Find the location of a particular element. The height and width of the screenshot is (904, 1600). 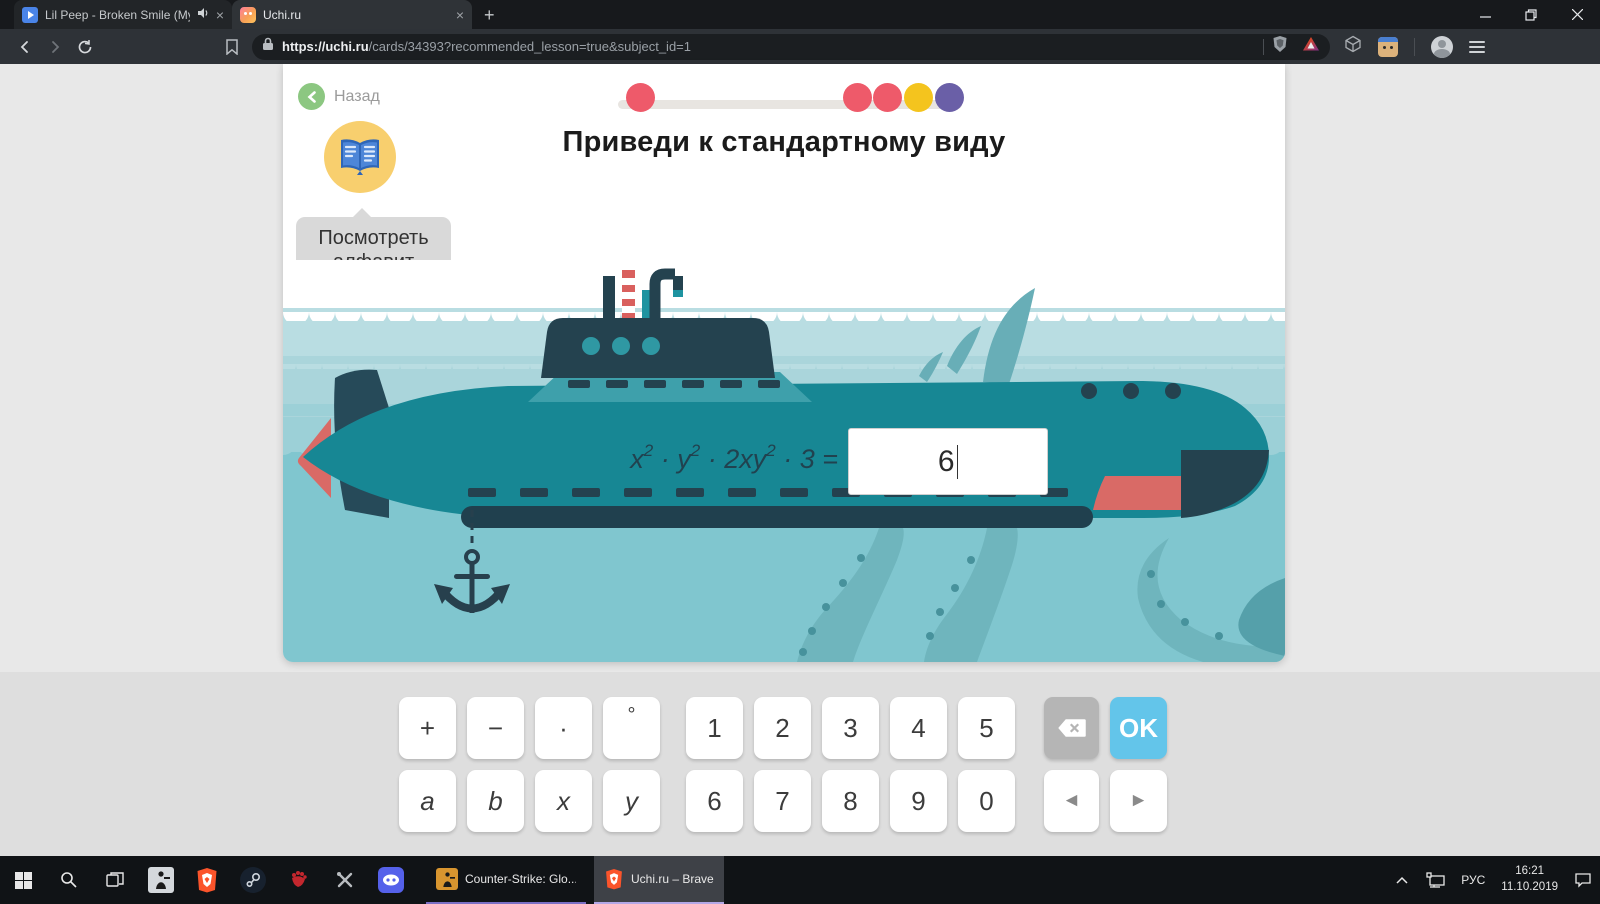

steam-launch-icon is located at coordinates (253, 880).